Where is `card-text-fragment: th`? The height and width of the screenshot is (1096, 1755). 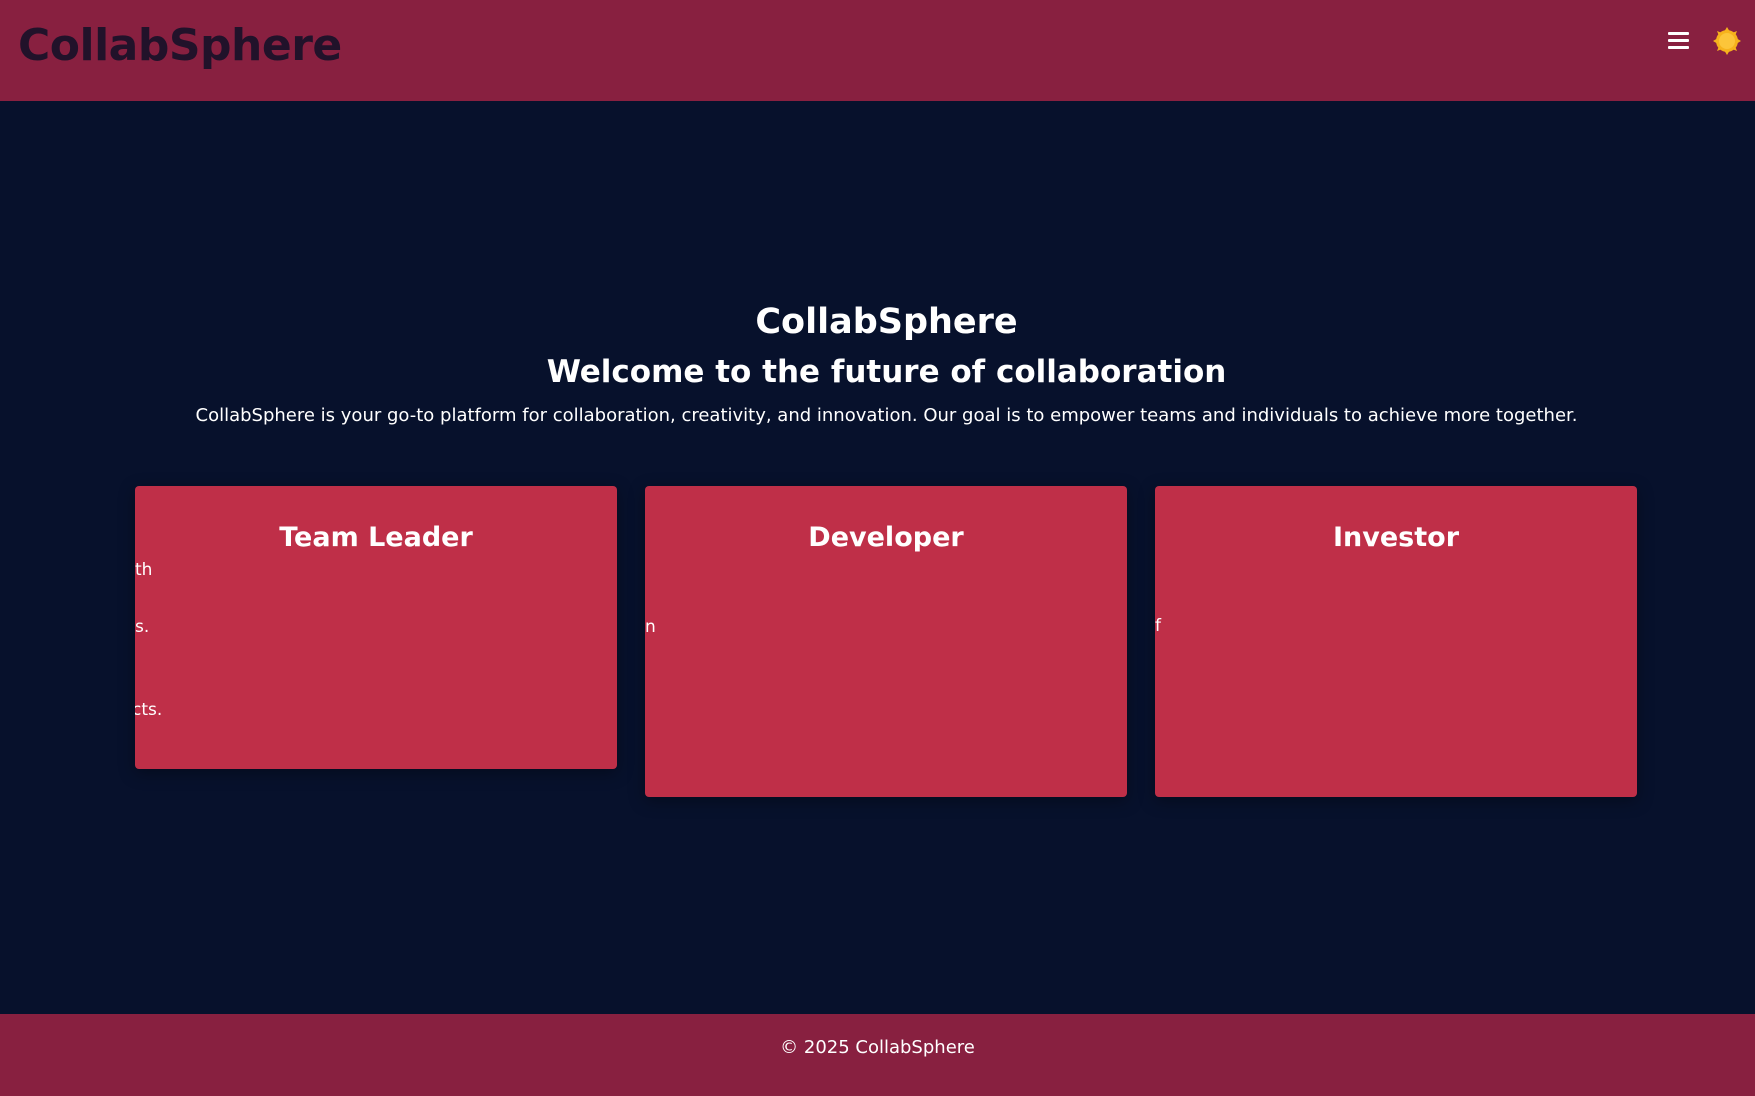
card-text-fragment: th is located at coordinates (144, 570).